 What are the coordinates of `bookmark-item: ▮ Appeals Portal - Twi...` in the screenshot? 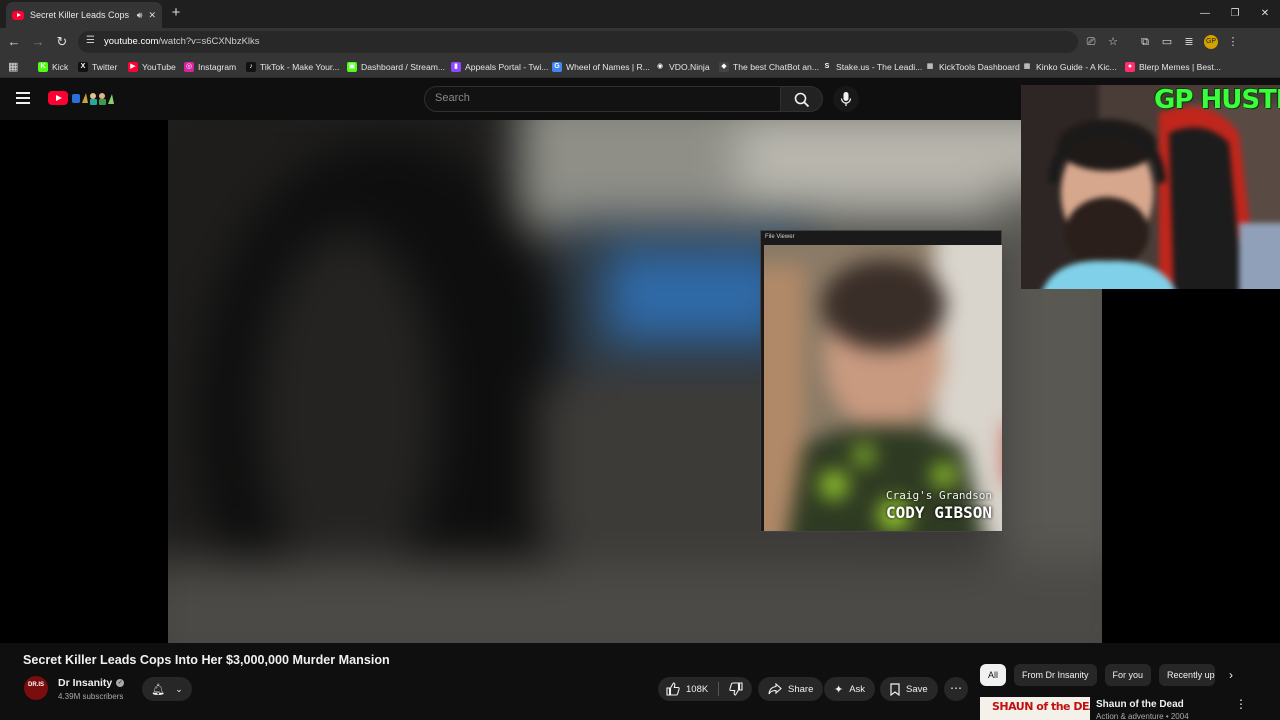 It's located at (499, 67).